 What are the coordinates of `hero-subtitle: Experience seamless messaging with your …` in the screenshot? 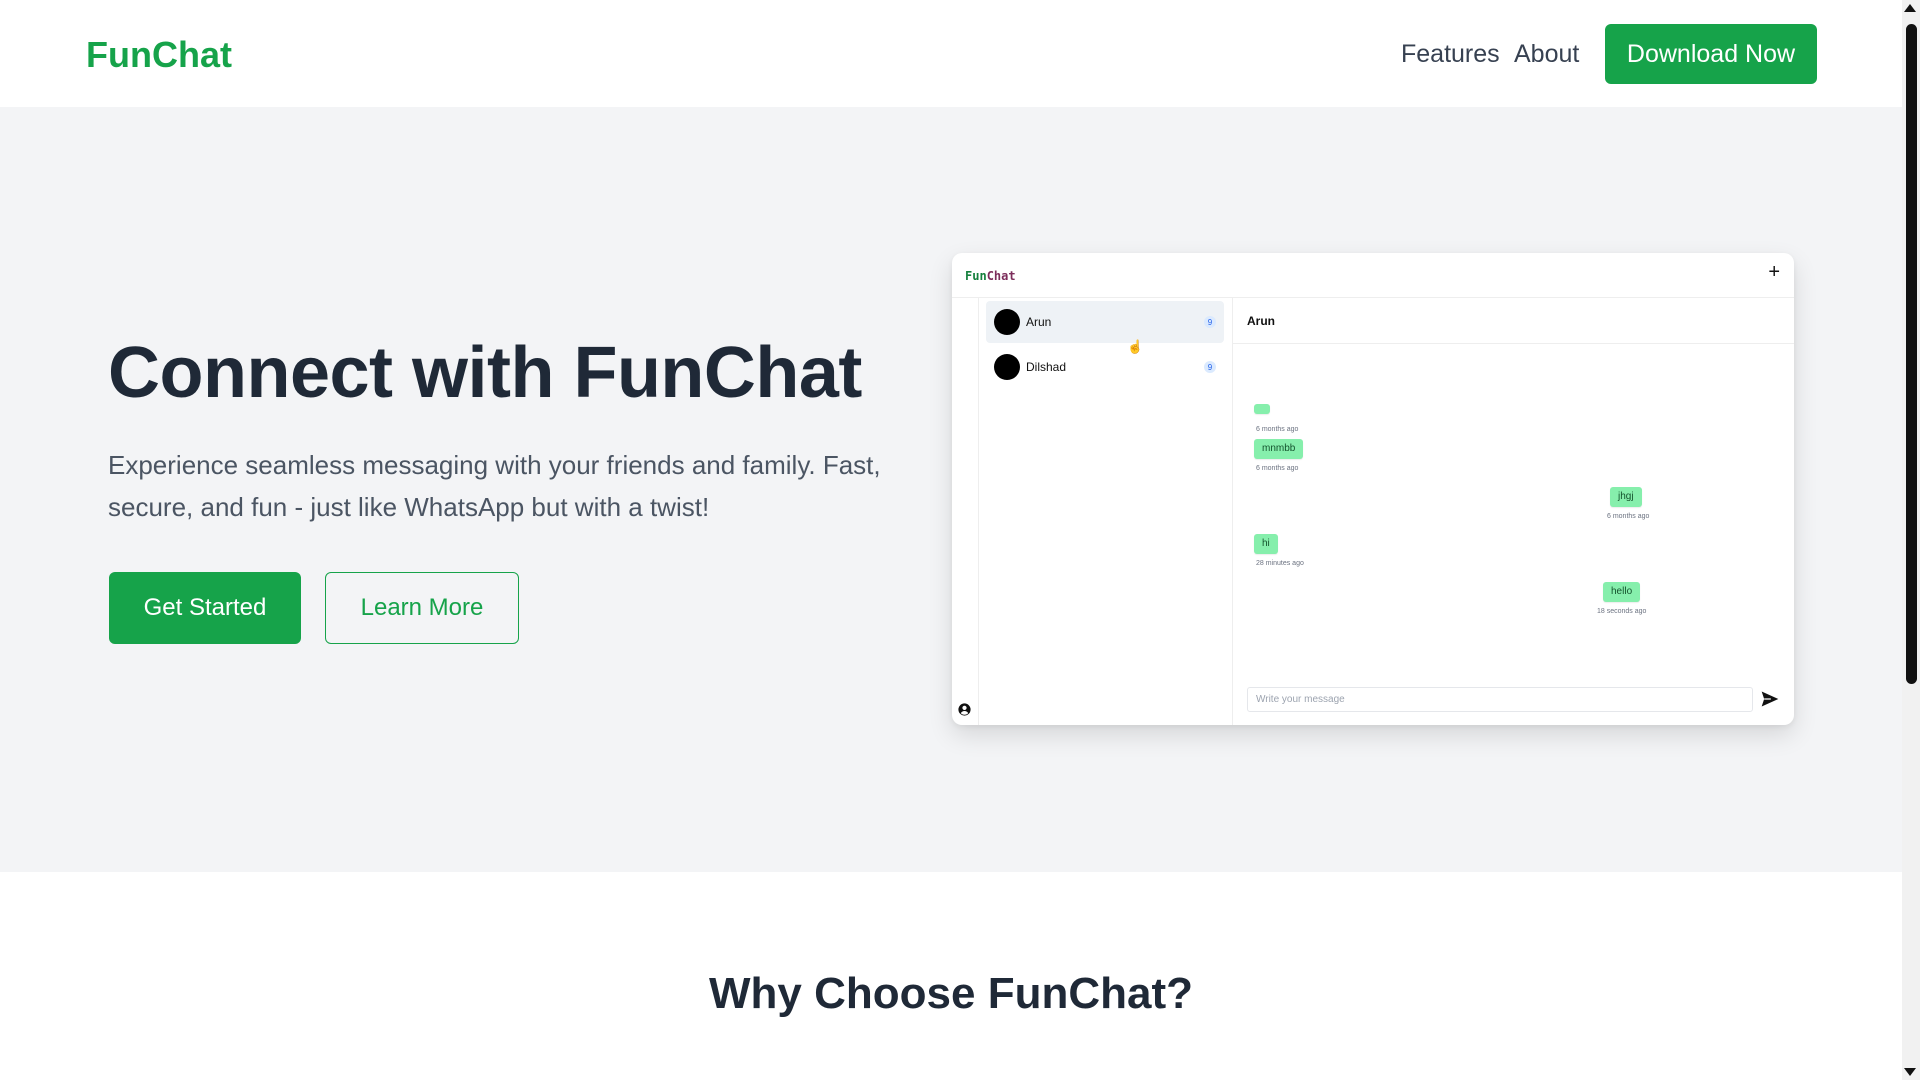 It's located at (494, 486).